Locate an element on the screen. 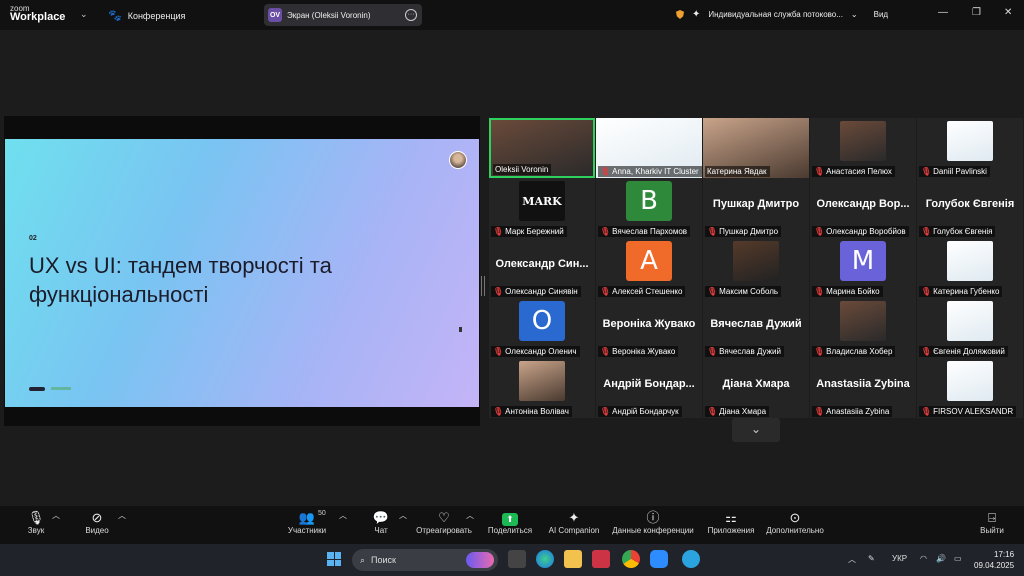 This screenshot has height=576, width=1024. language-indicator: УКР is located at coordinates (899, 558).